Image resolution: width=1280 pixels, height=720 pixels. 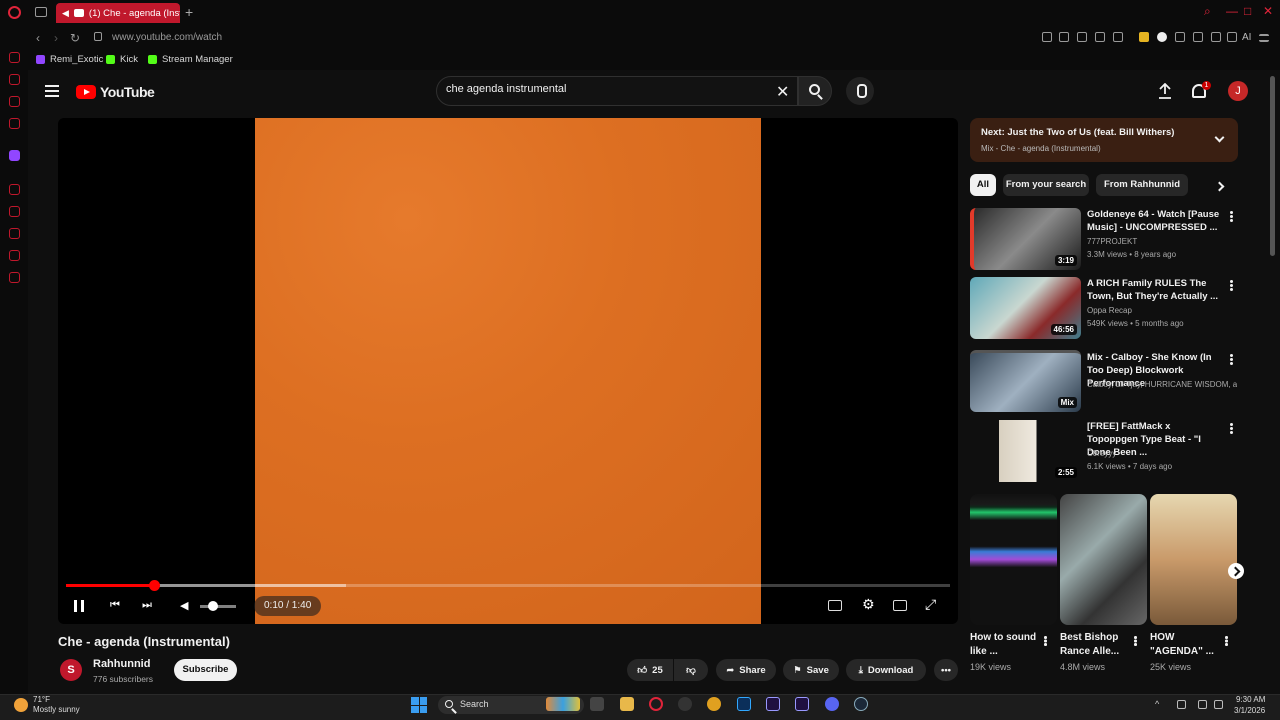 I want to click on download-button: ⤓ Download, so click(x=886, y=670).